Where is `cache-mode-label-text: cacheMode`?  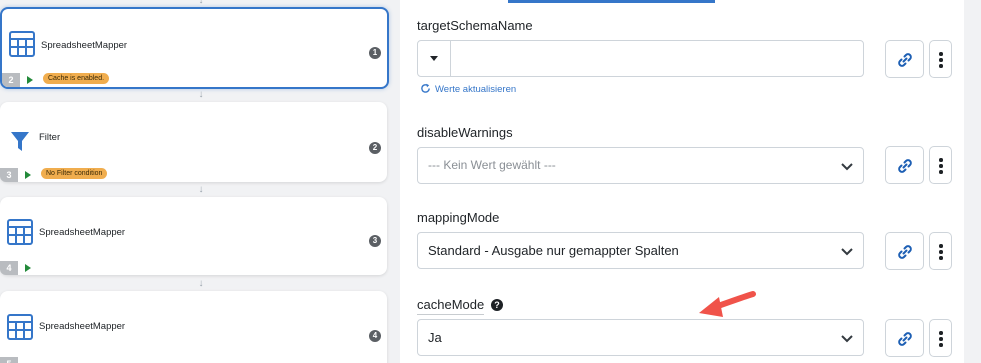
cache-mode-label-text: cacheMode is located at coordinates (451, 304).